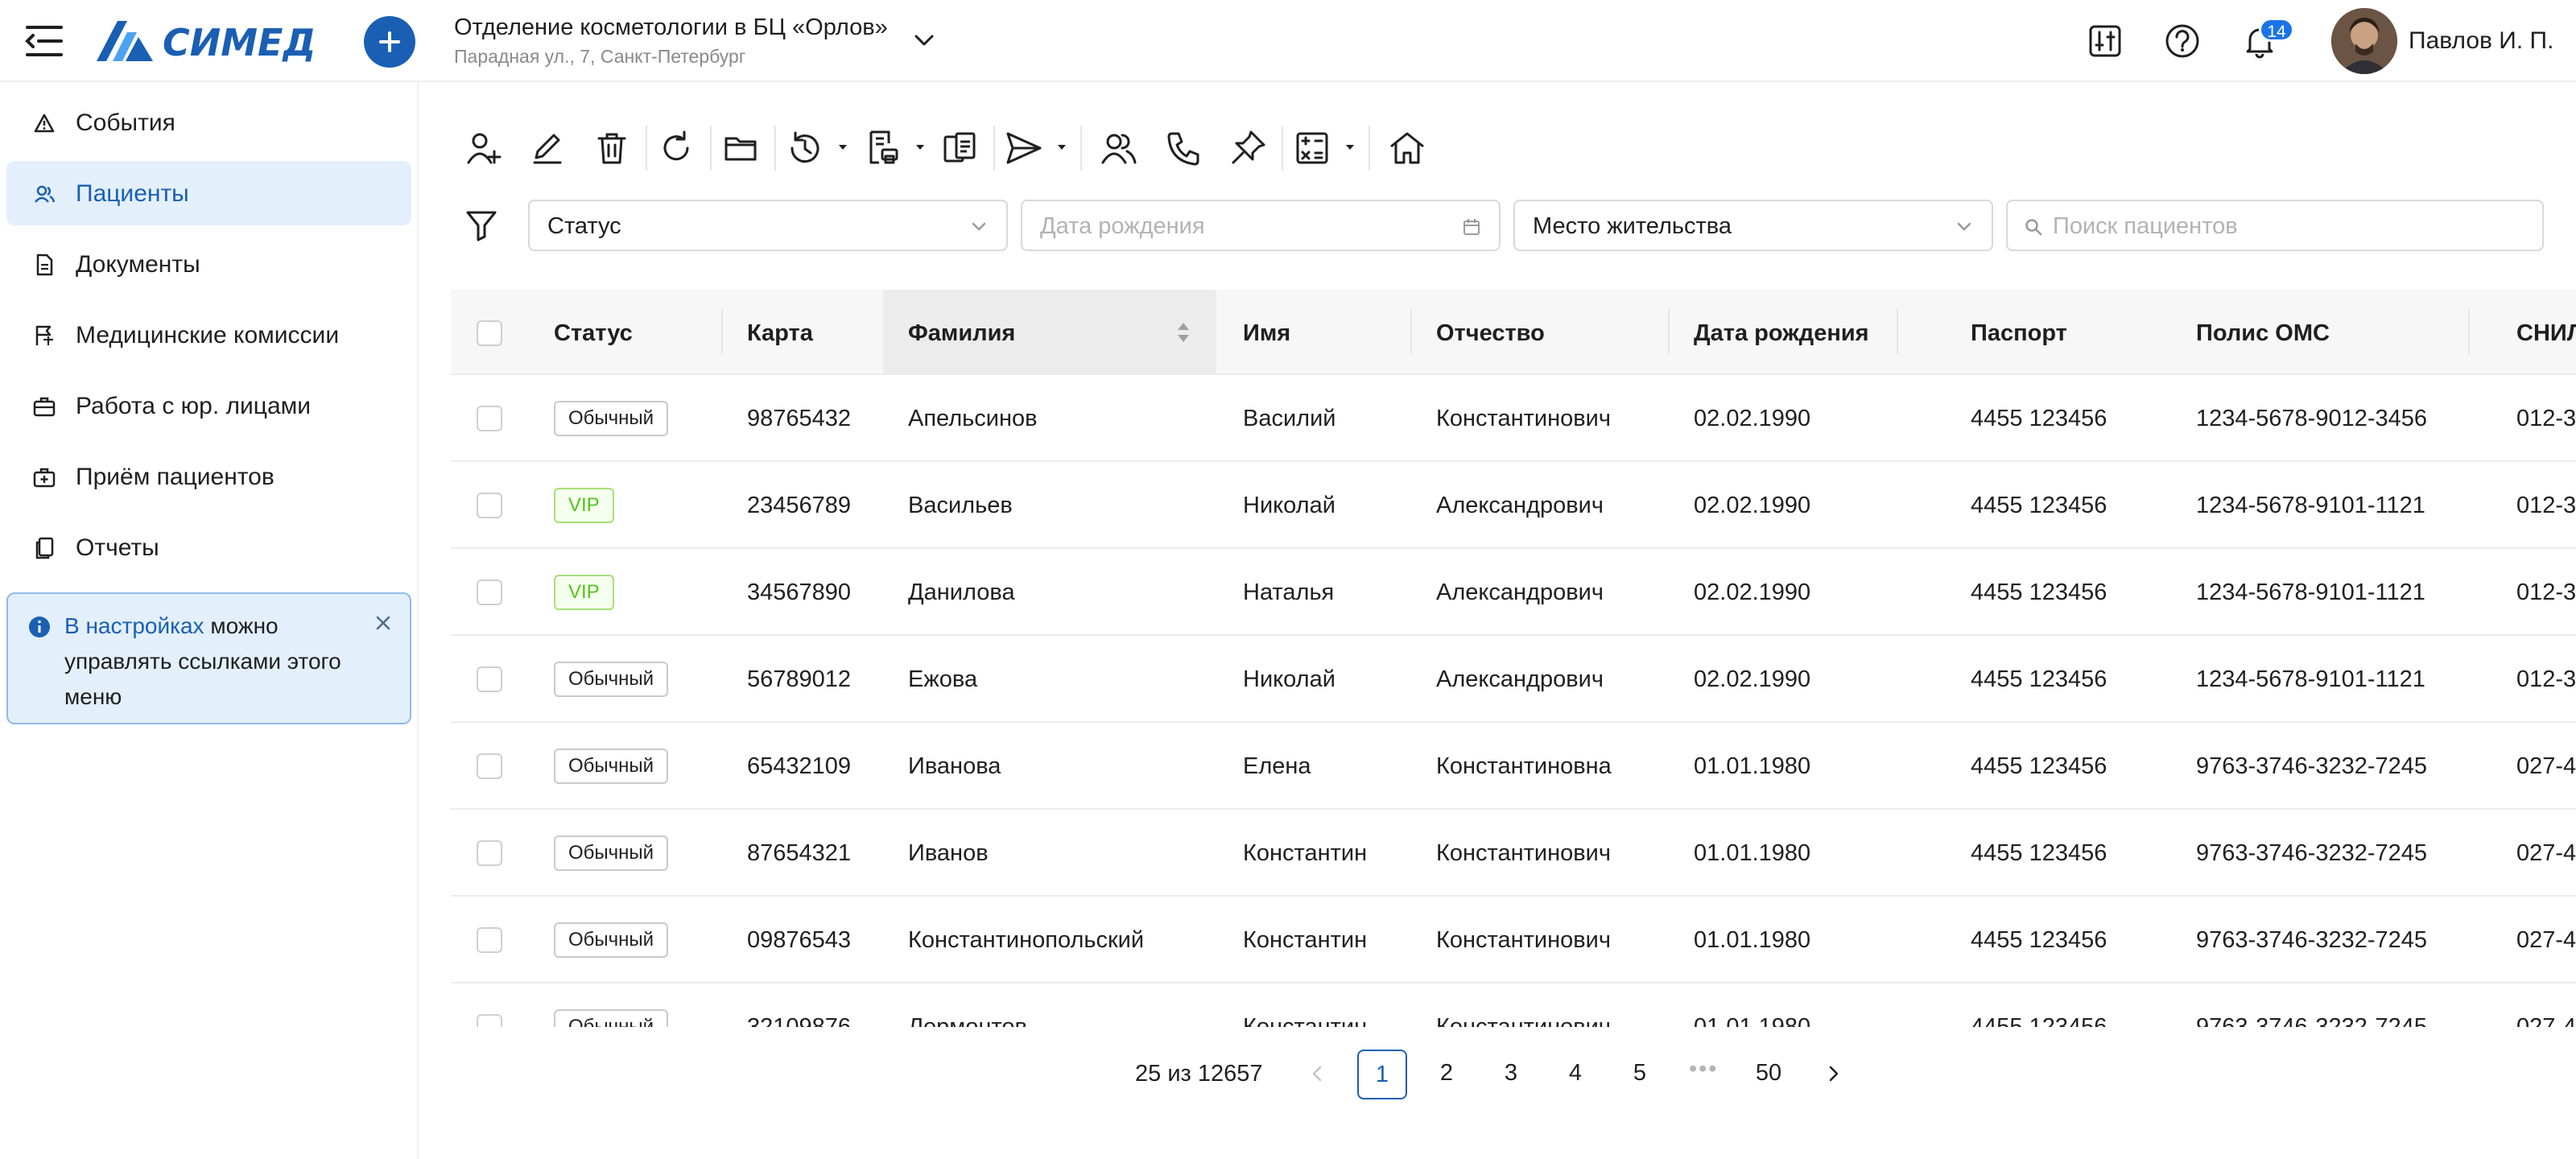 The height and width of the screenshot is (1159, 2576). Describe the element at coordinates (799, 766) in the screenshot. I see `cell-card: 65432109` at that location.